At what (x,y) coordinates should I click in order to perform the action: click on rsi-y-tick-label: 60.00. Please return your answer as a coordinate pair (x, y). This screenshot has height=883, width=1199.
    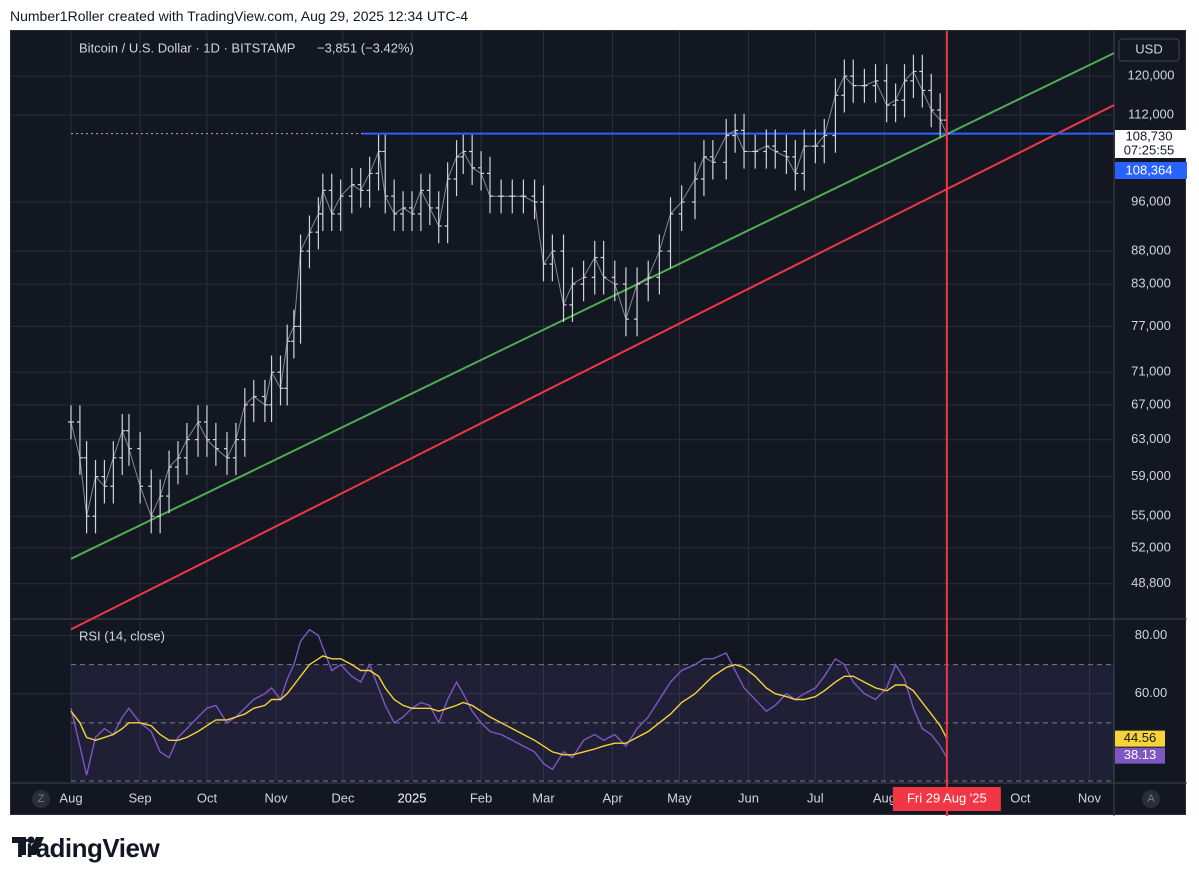
    Looking at the image, I should click on (1151, 692).